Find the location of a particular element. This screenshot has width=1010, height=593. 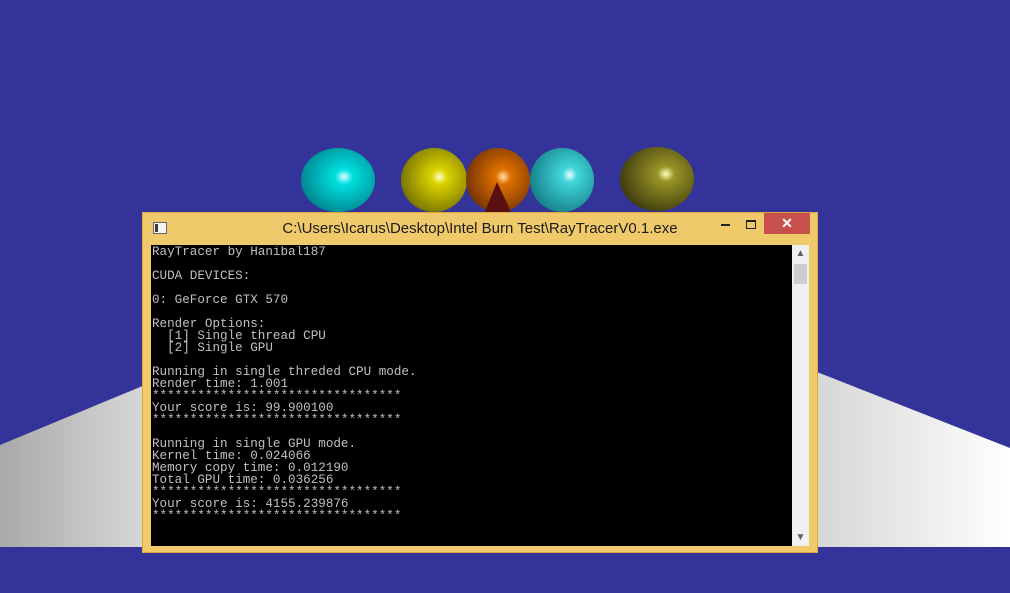

vertical-scrollbar: ▲ ▼ is located at coordinates (800, 395).